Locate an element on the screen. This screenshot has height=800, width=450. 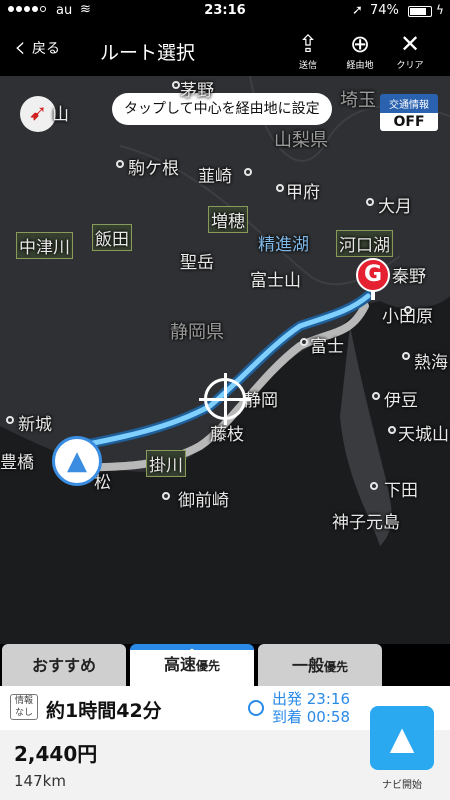
goal-pin-stem is located at coordinates (373, 295).